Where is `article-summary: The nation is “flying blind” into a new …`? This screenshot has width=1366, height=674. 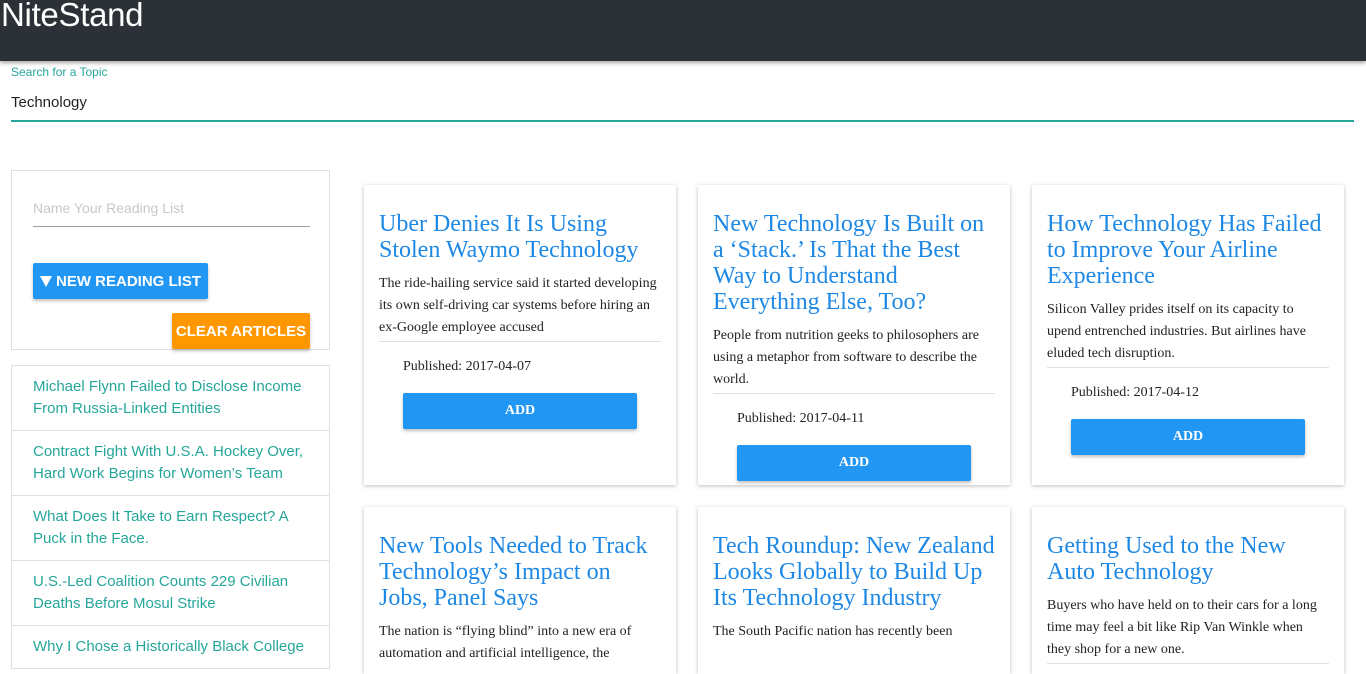 article-summary: The nation is “flying blind” into a new … is located at coordinates (505, 642).